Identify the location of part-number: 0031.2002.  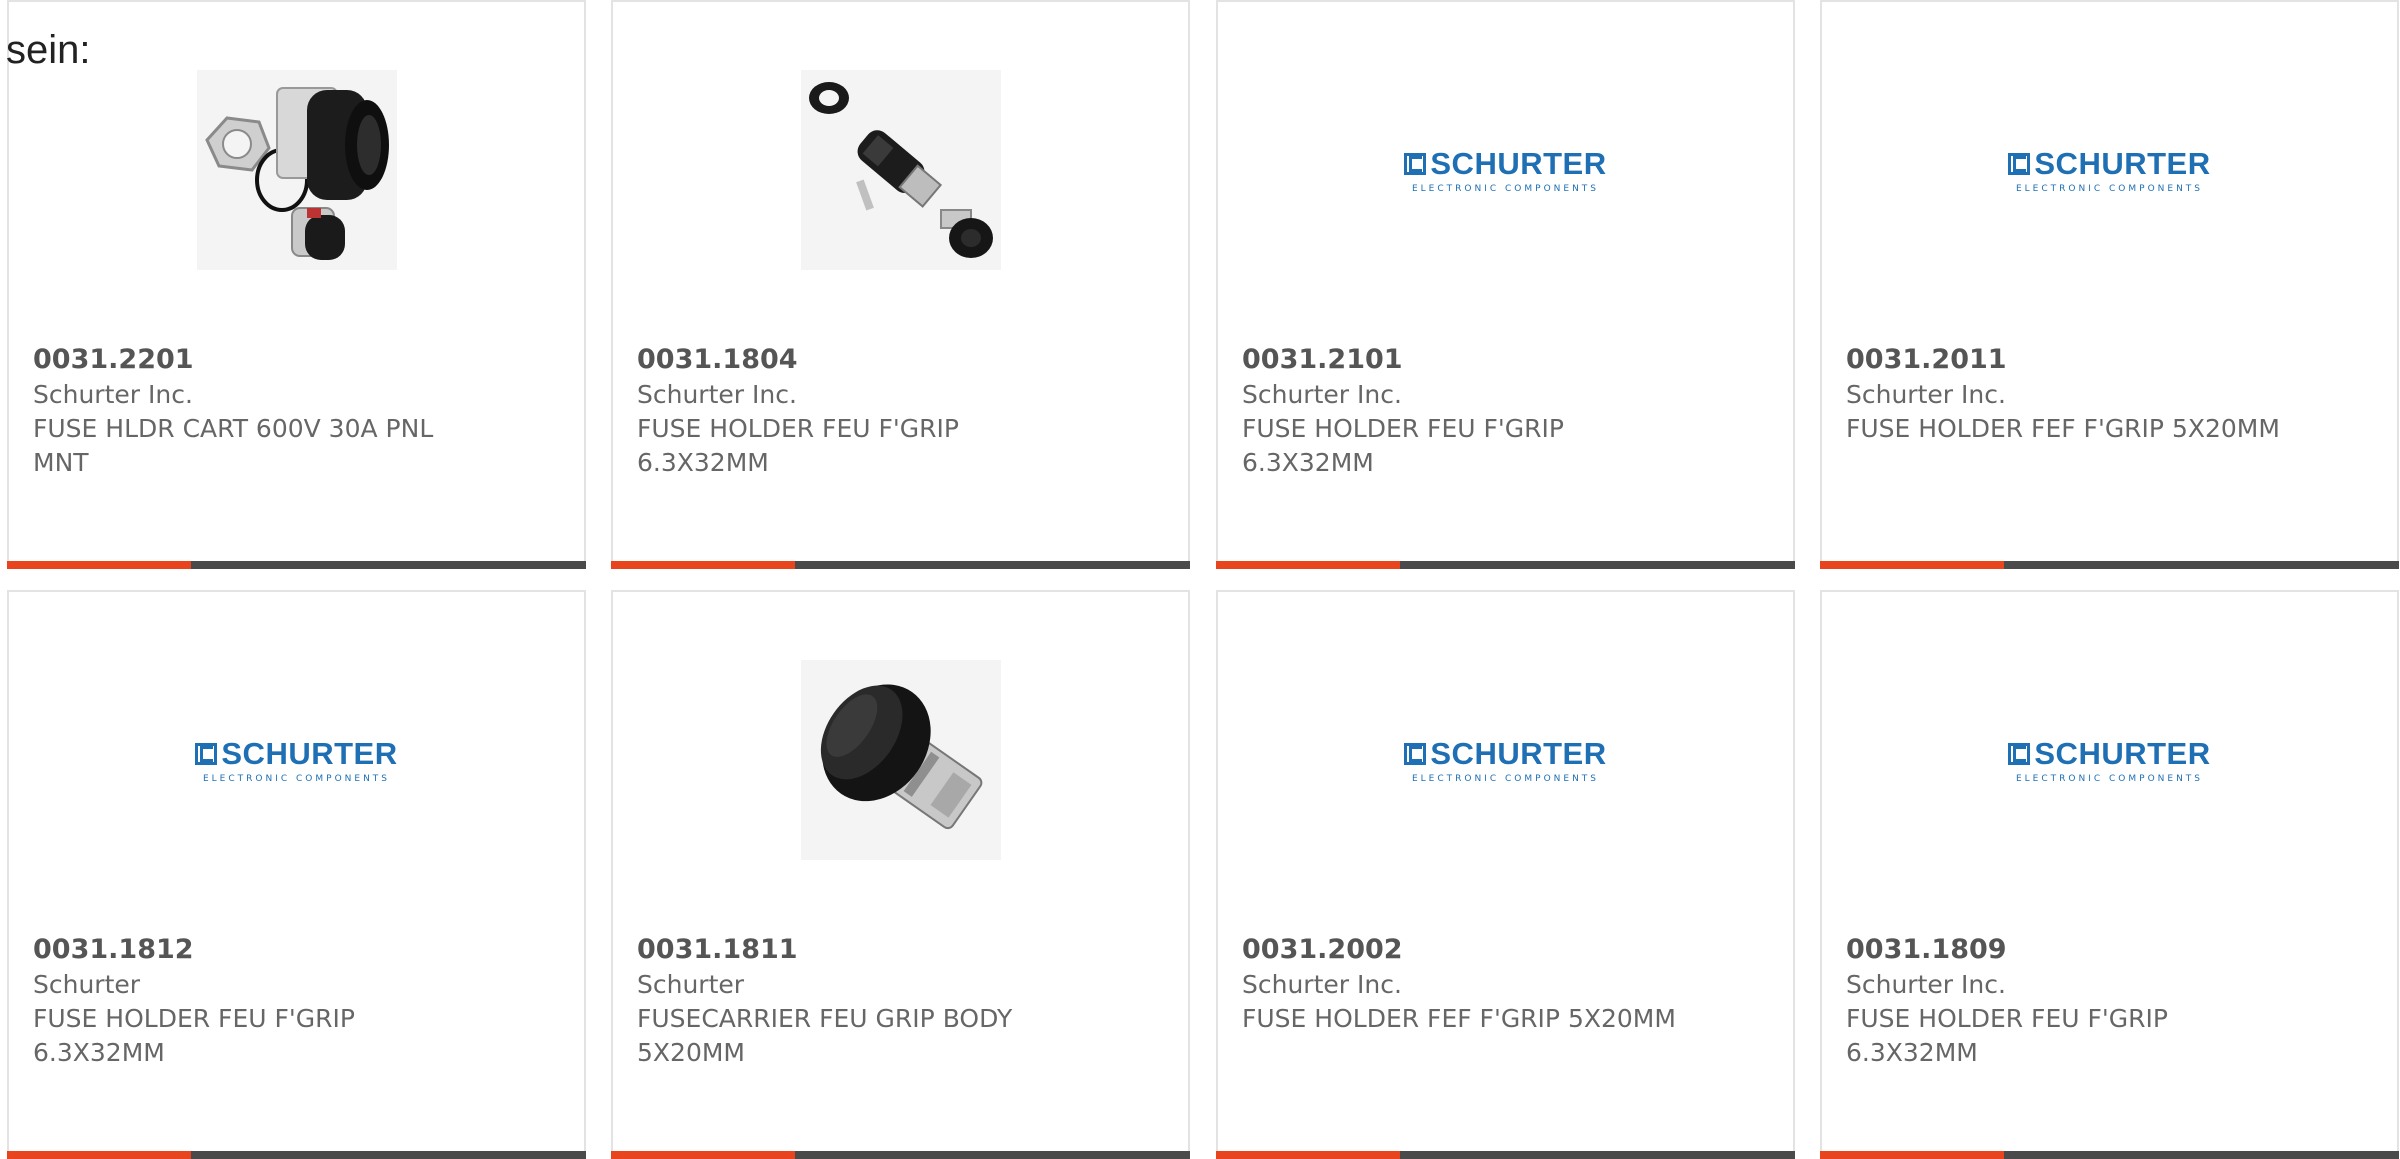
(1322, 949).